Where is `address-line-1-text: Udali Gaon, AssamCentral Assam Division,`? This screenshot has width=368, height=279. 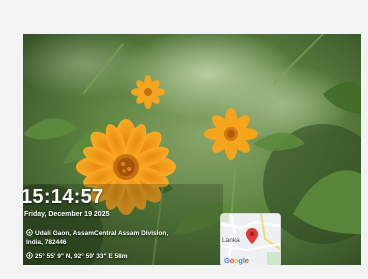 address-line-1-text: Udali Gaon, AssamCentral Assam Division, is located at coordinates (102, 233).